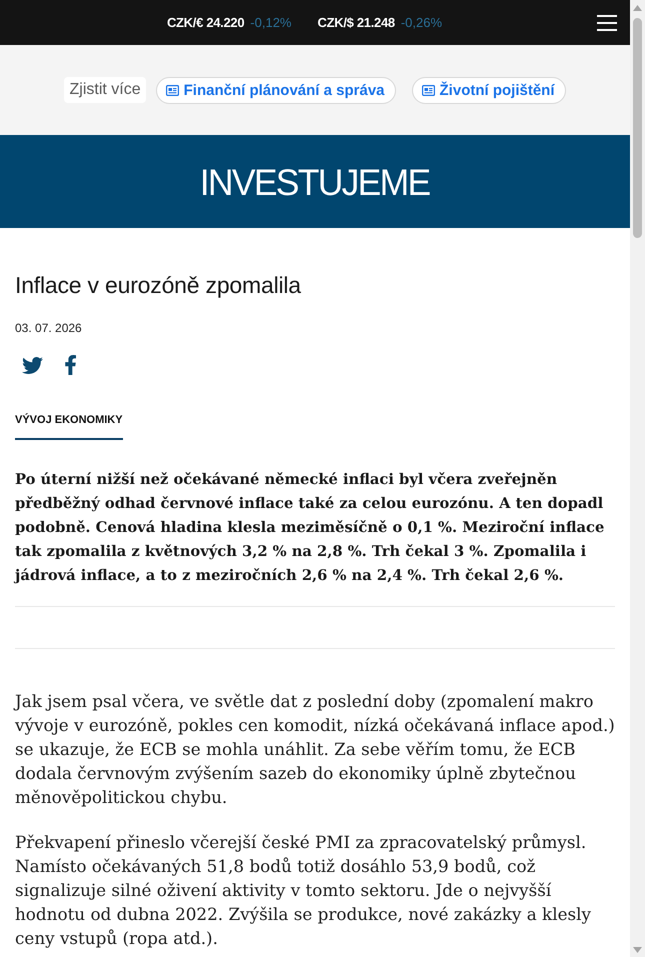 This screenshot has width=645, height=957. What do you see at coordinates (637, 478) in the screenshot?
I see `scrollbar` at bounding box center [637, 478].